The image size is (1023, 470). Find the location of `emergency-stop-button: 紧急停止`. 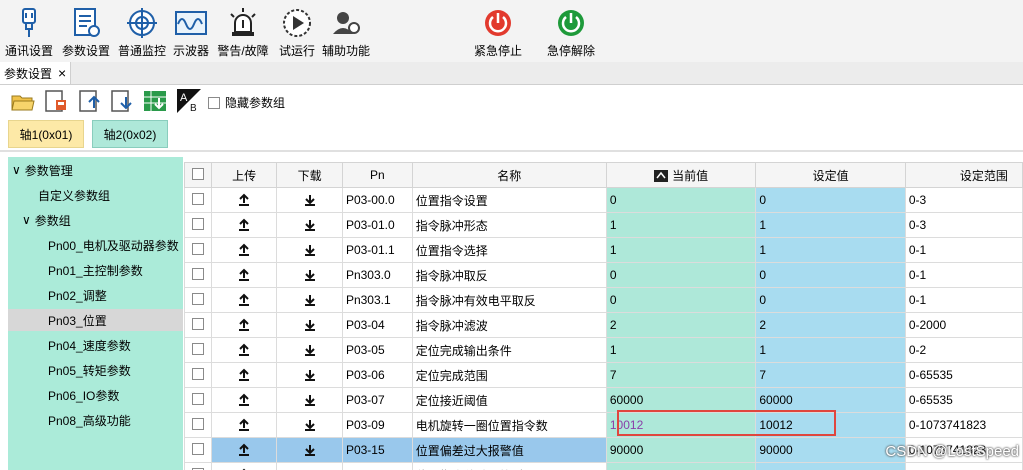

emergency-stop-button: 紧急停止 is located at coordinates (498, 31).